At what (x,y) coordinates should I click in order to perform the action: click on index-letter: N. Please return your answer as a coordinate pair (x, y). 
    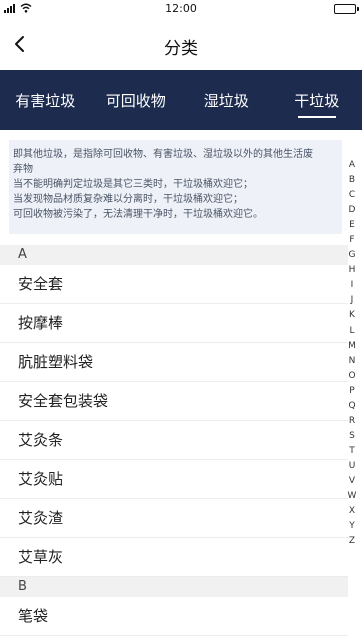
    Looking at the image, I should click on (352, 361).